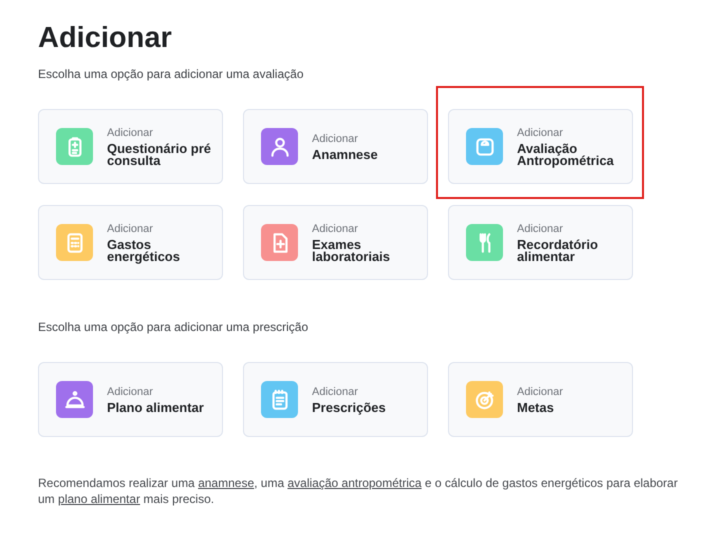 The height and width of the screenshot is (559, 718). Describe the element at coordinates (174, 327) in the screenshot. I see `section-label: Escolha uma opção para adicionar uma prescrição` at that location.